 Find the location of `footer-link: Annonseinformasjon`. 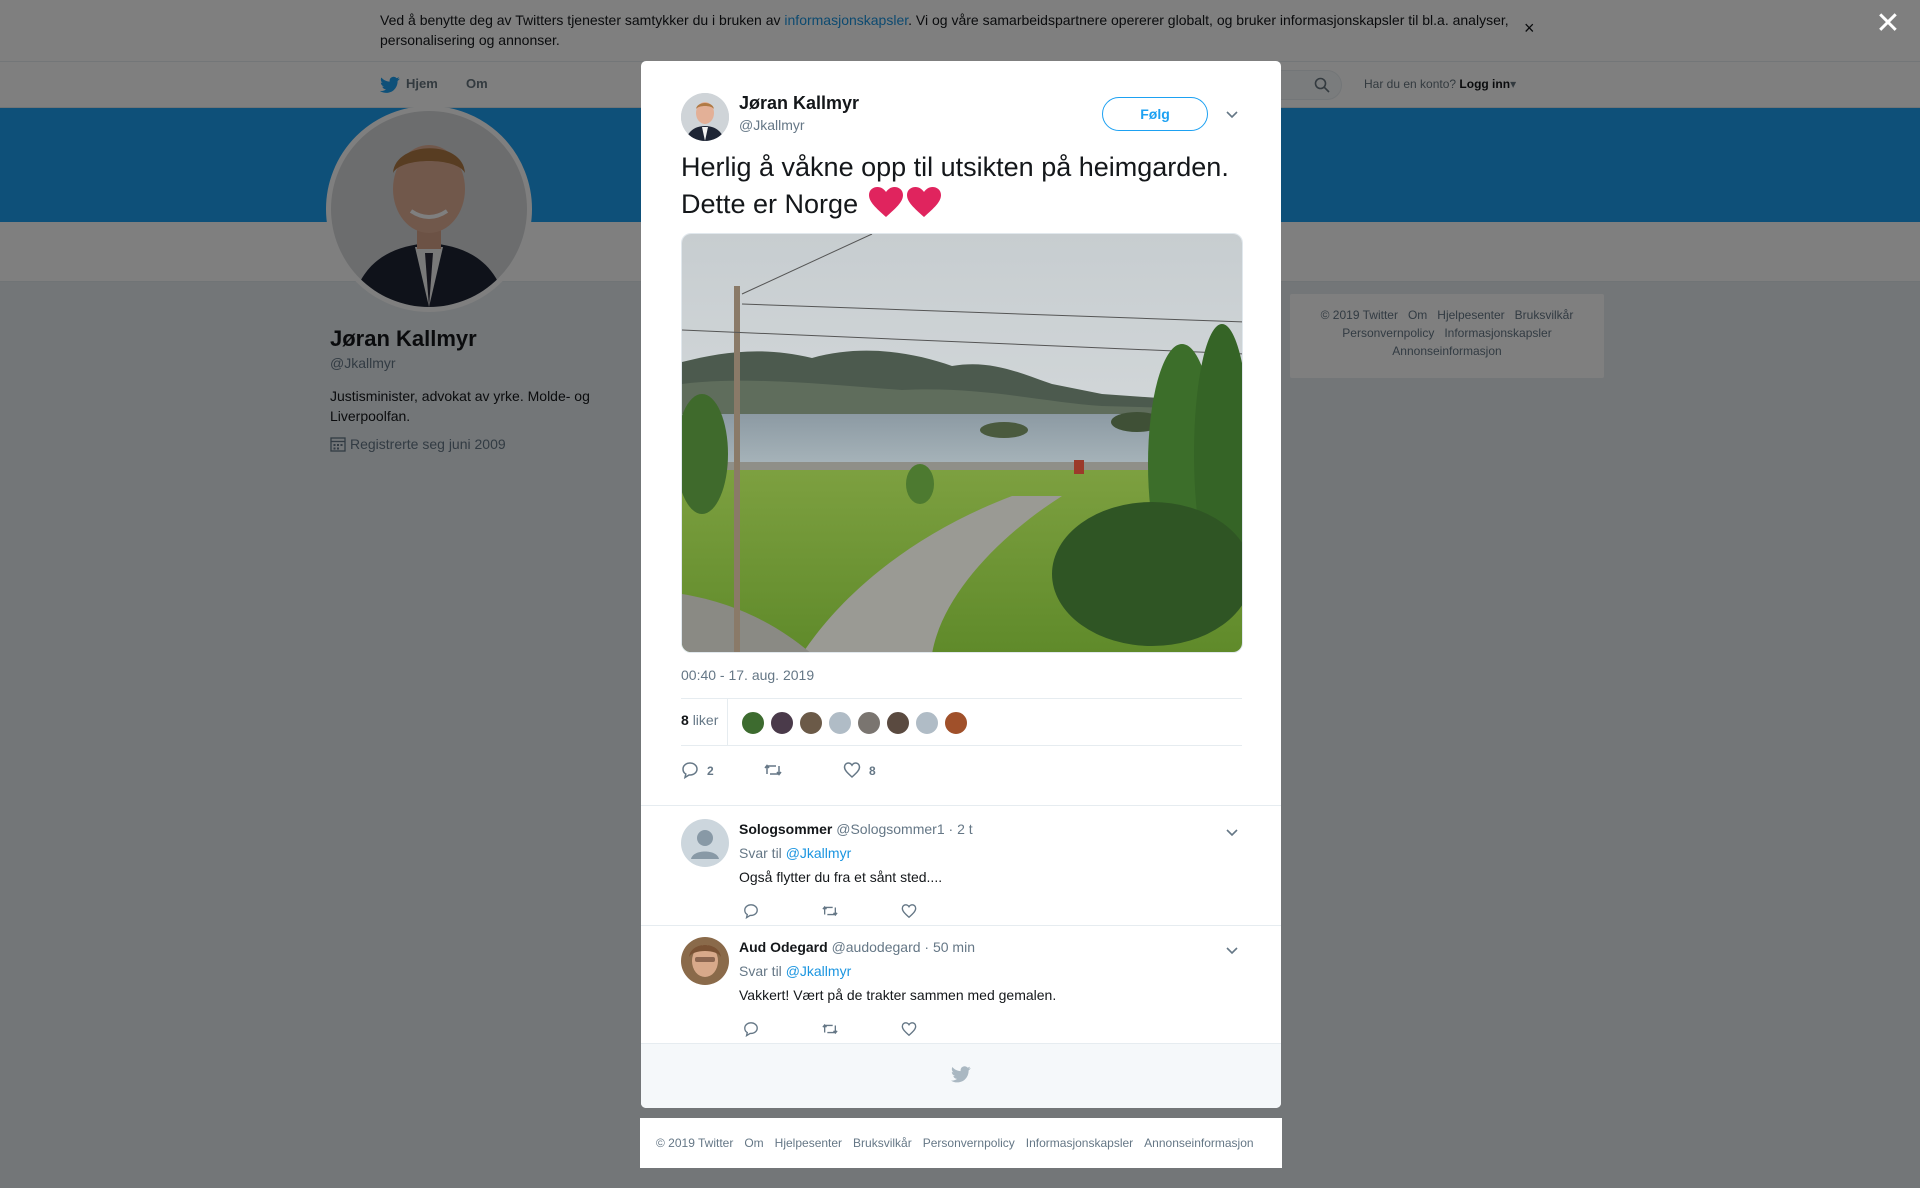

footer-link: Annonseinformasjon is located at coordinates (1198, 1143).